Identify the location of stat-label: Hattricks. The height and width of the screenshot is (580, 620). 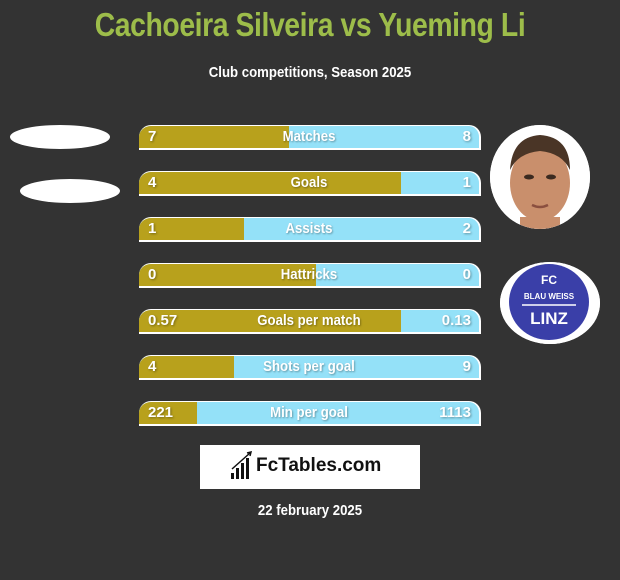
(309, 274).